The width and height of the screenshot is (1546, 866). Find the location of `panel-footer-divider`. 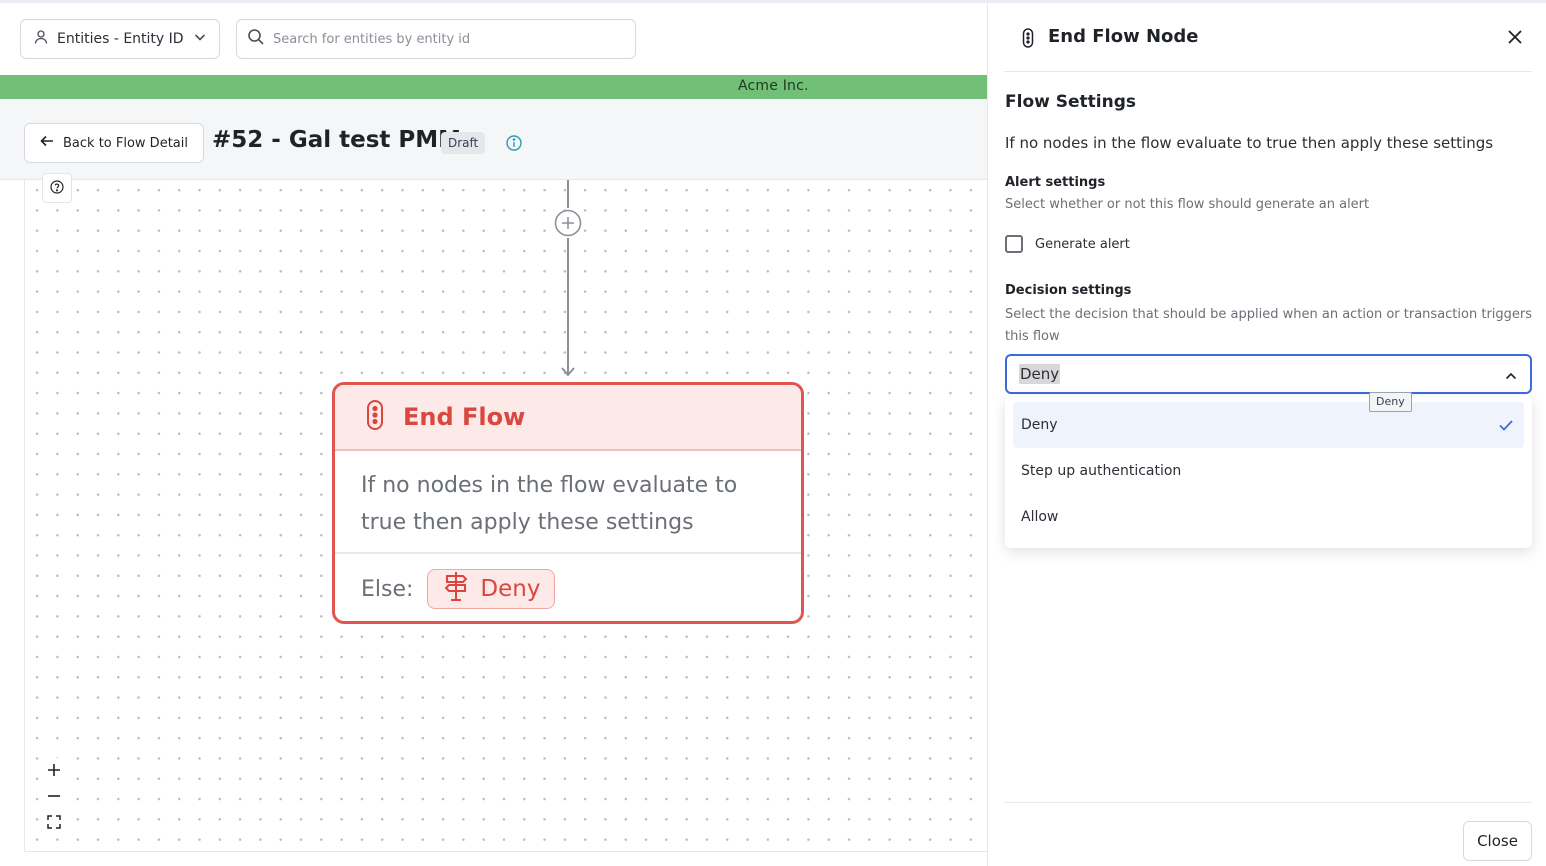

panel-footer-divider is located at coordinates (1268, 802).